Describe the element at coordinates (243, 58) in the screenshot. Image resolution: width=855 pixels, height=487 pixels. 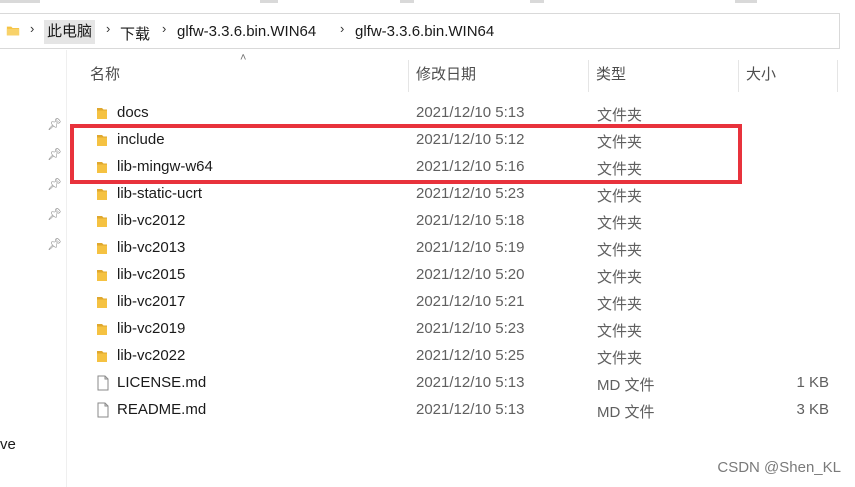
I see `sort-ascending-icon: ˄` at that location.